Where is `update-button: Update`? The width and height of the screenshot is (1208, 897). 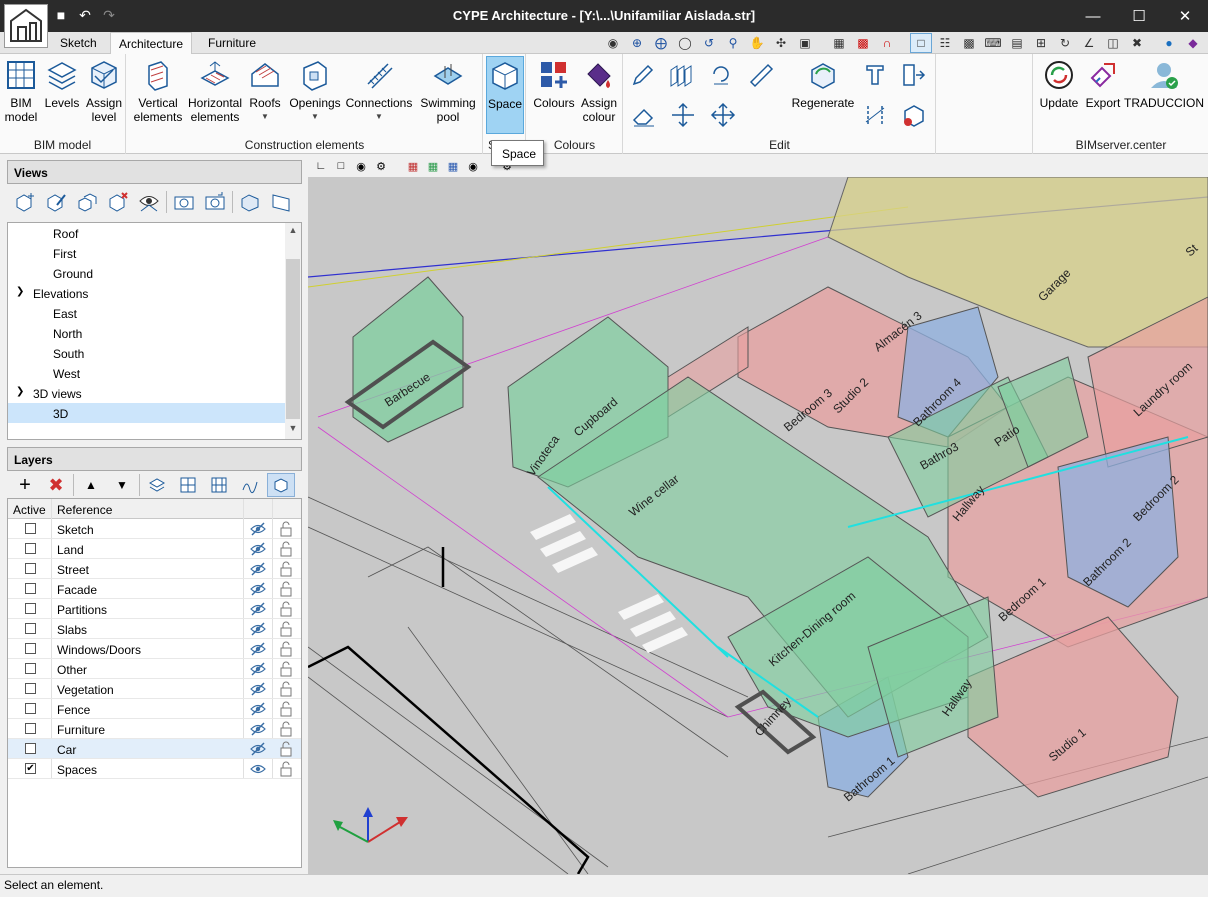 update-button: Update is located at coordinates (1059, 83).